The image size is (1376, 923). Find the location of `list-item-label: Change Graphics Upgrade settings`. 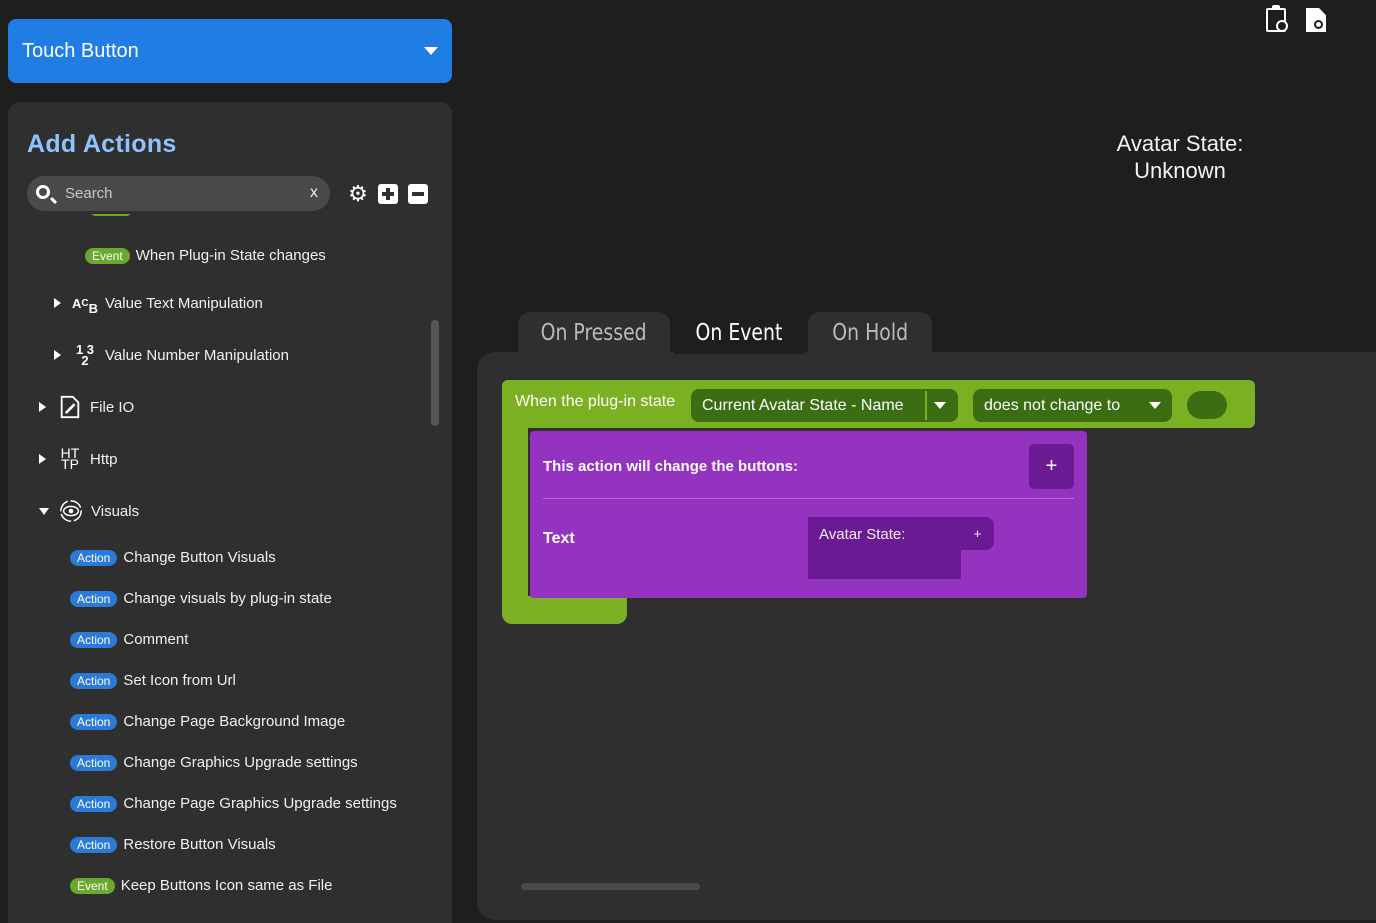

list-item-label: Change Graphics Upgrade settings is located at coordinates (240, 762).